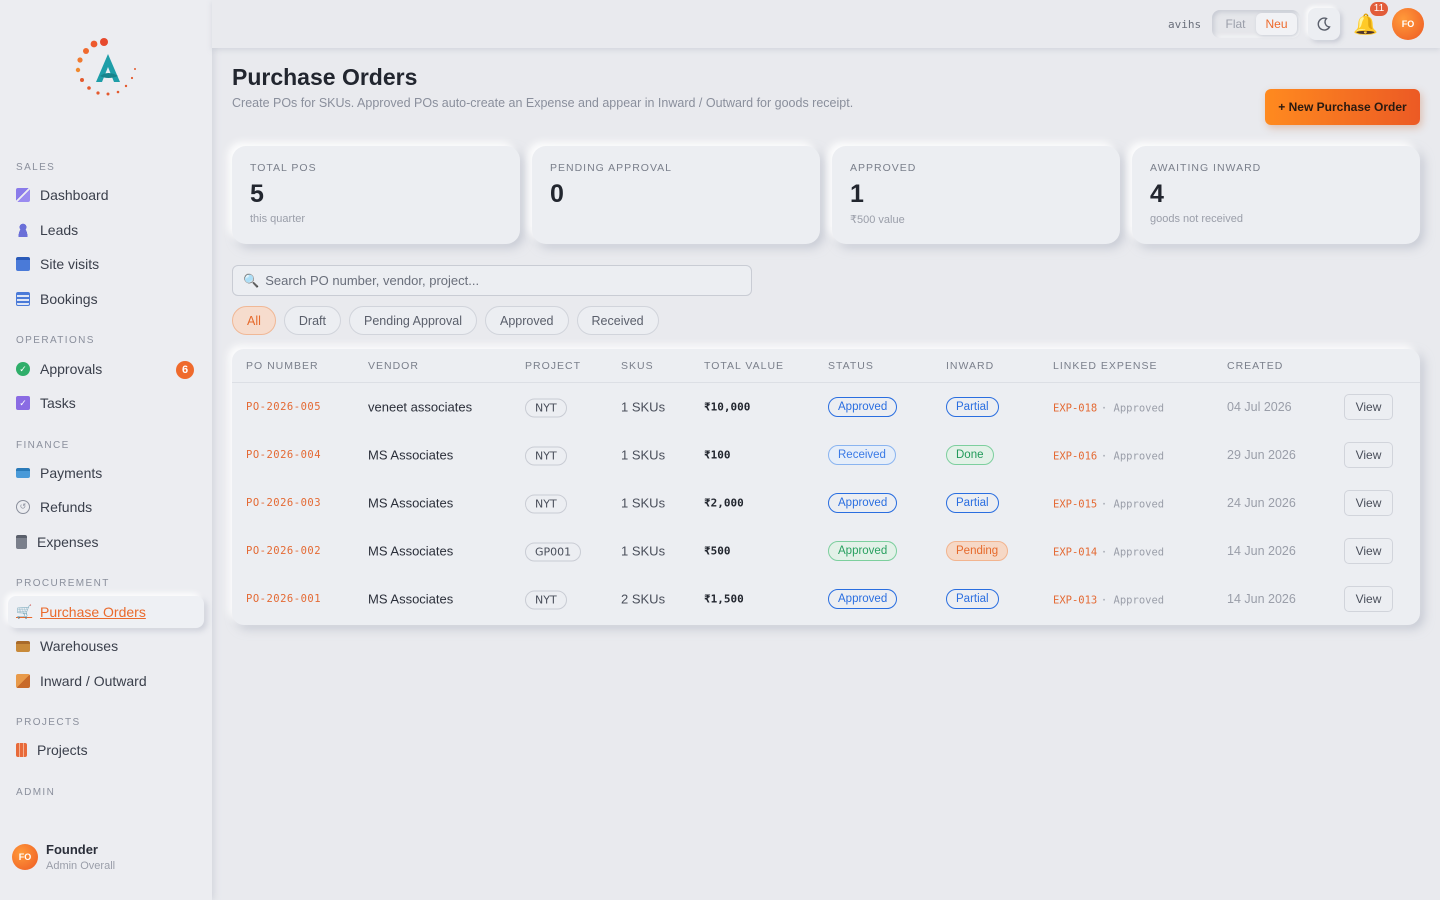 The image size is (1440, 900). I want to click on sidebar-item-bookings: Bookings, so click(106, 299).